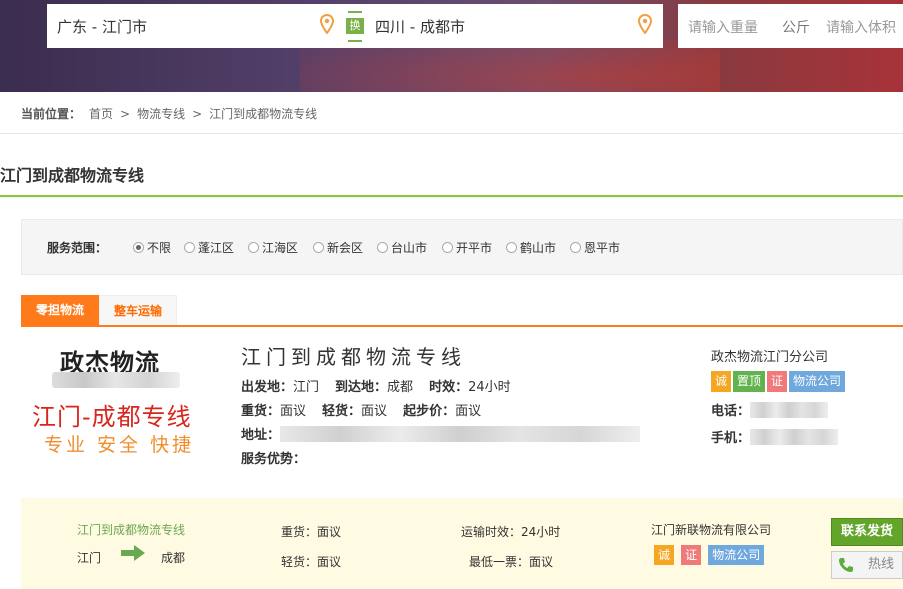 The image size is (903, 589). I want to click on depart-label: 出发地：, so click(267, 387).